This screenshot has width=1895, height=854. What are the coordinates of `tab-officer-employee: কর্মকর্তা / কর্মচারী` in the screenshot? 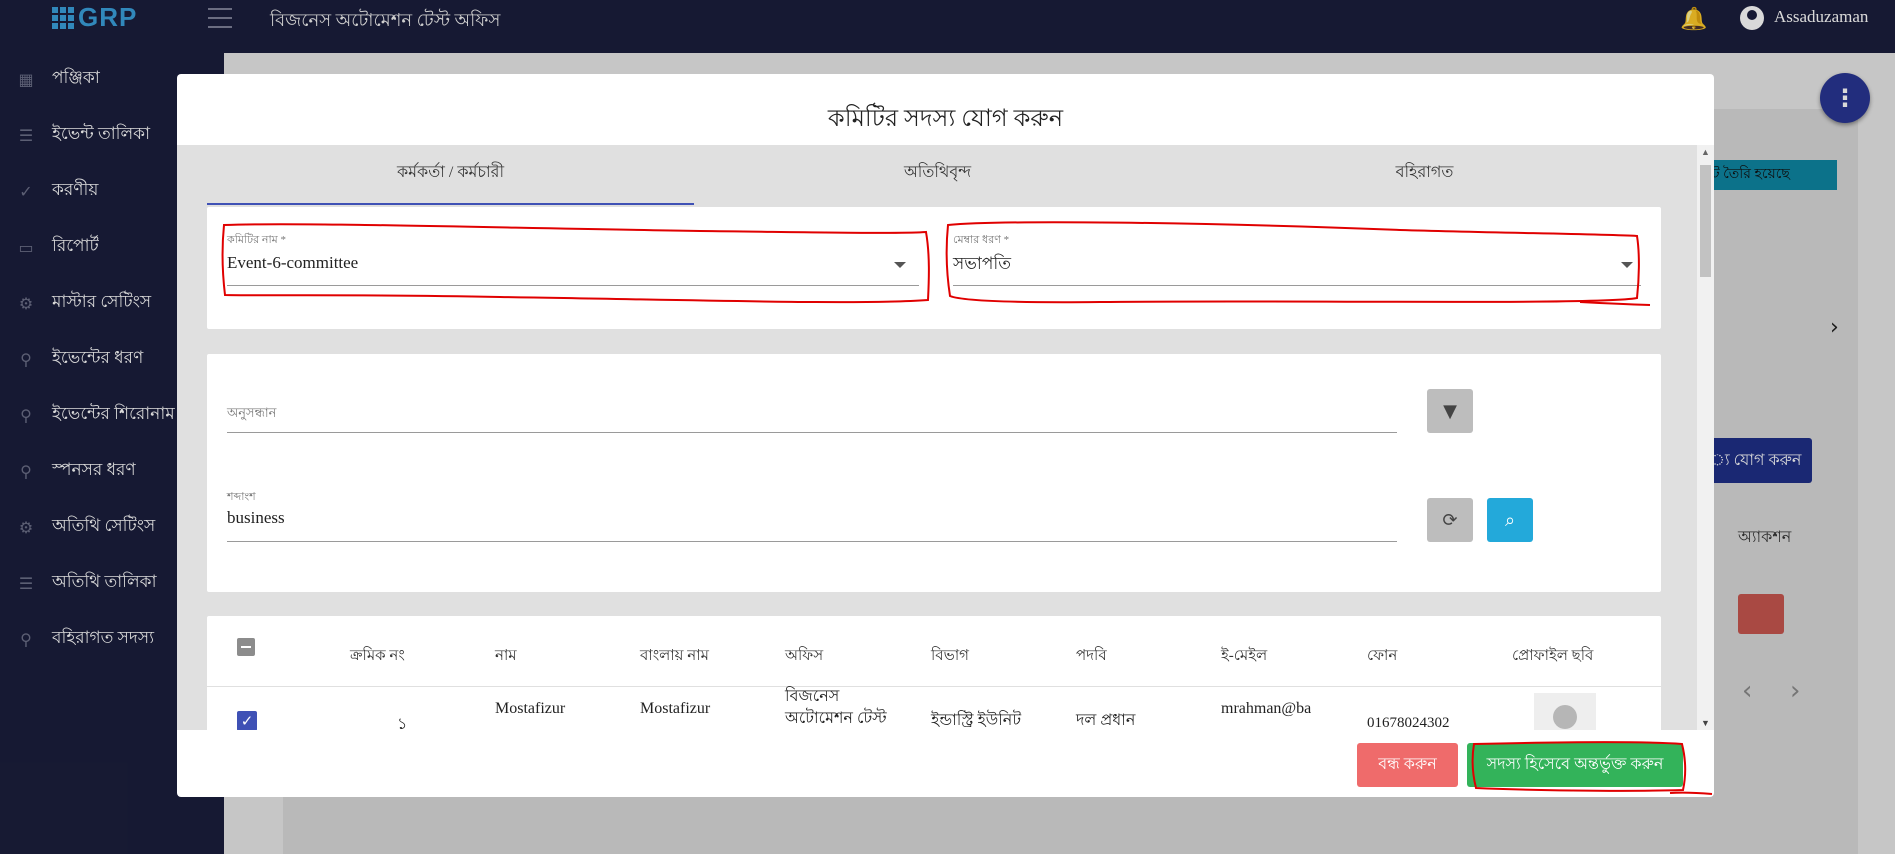 It's located at (450, 175).